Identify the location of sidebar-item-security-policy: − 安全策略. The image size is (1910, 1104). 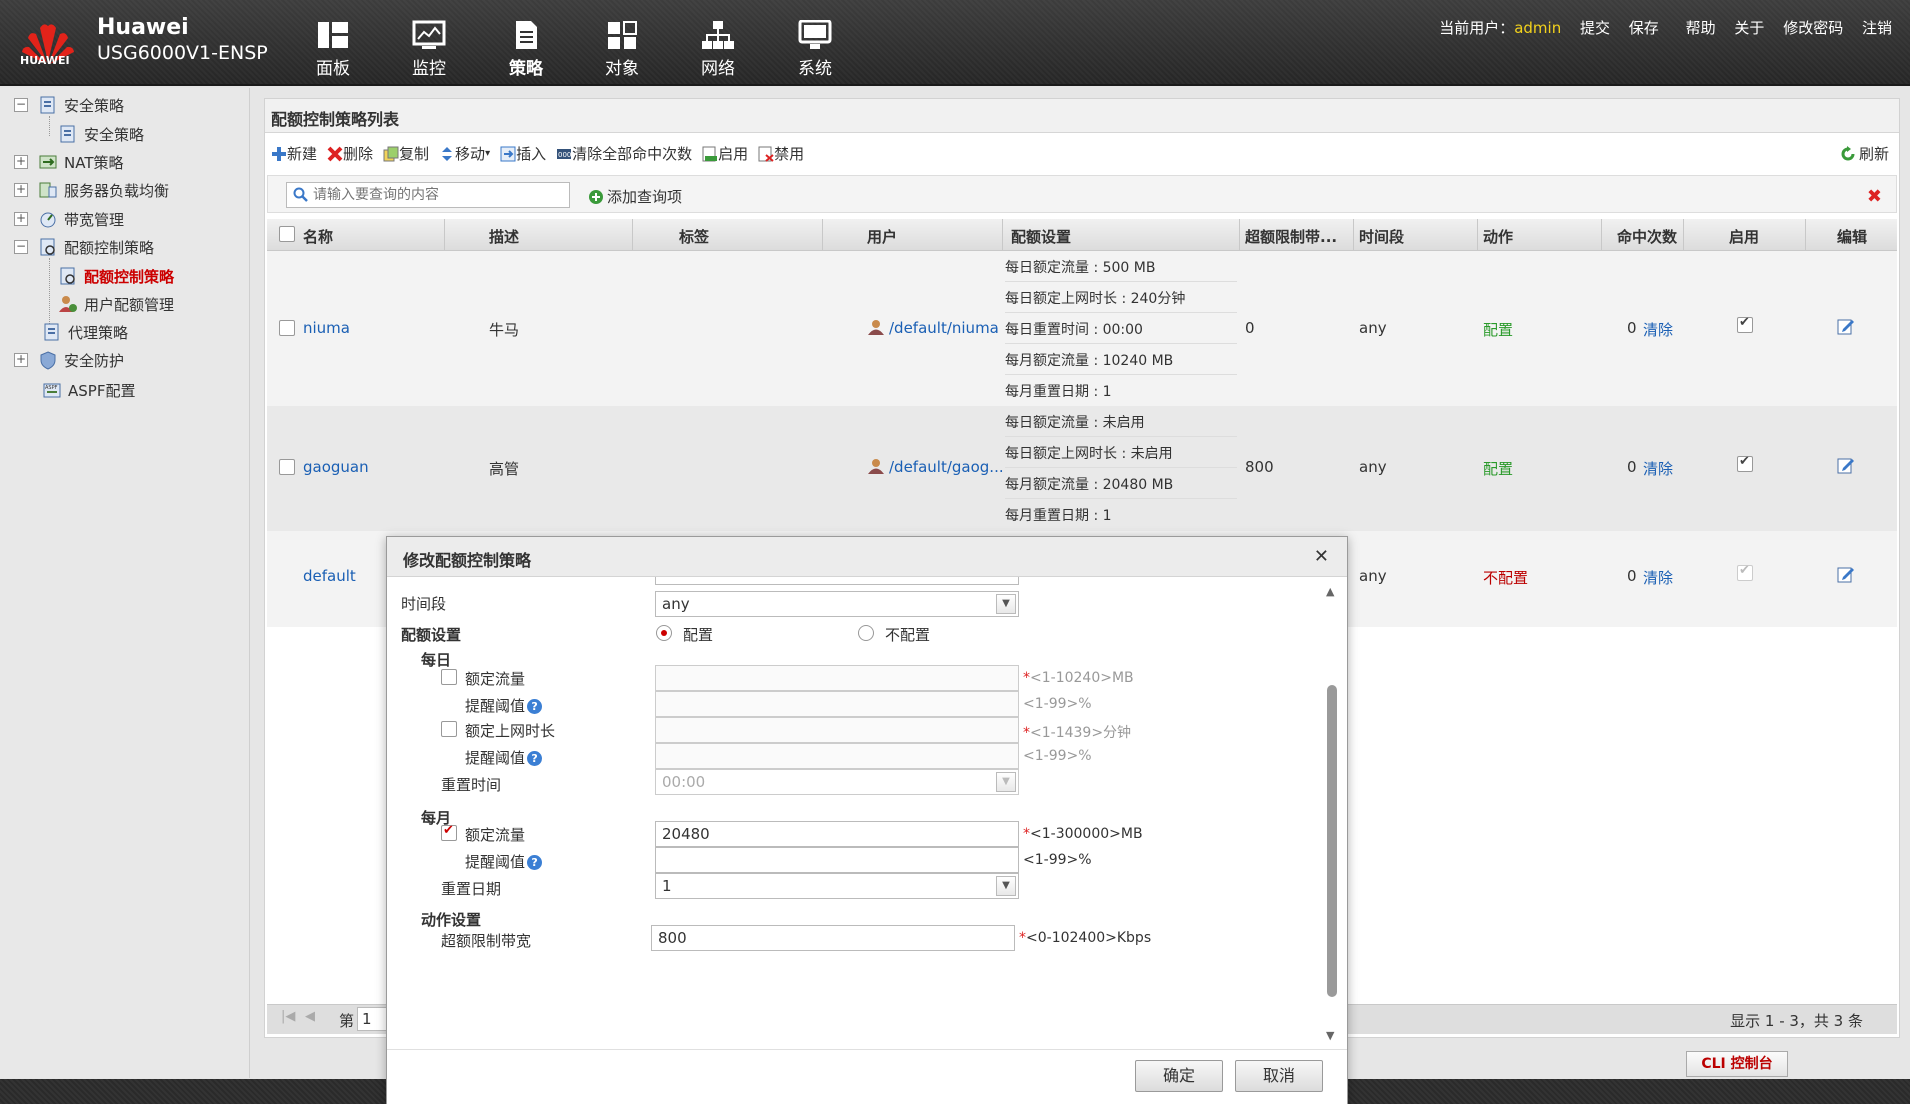
(69, 105).